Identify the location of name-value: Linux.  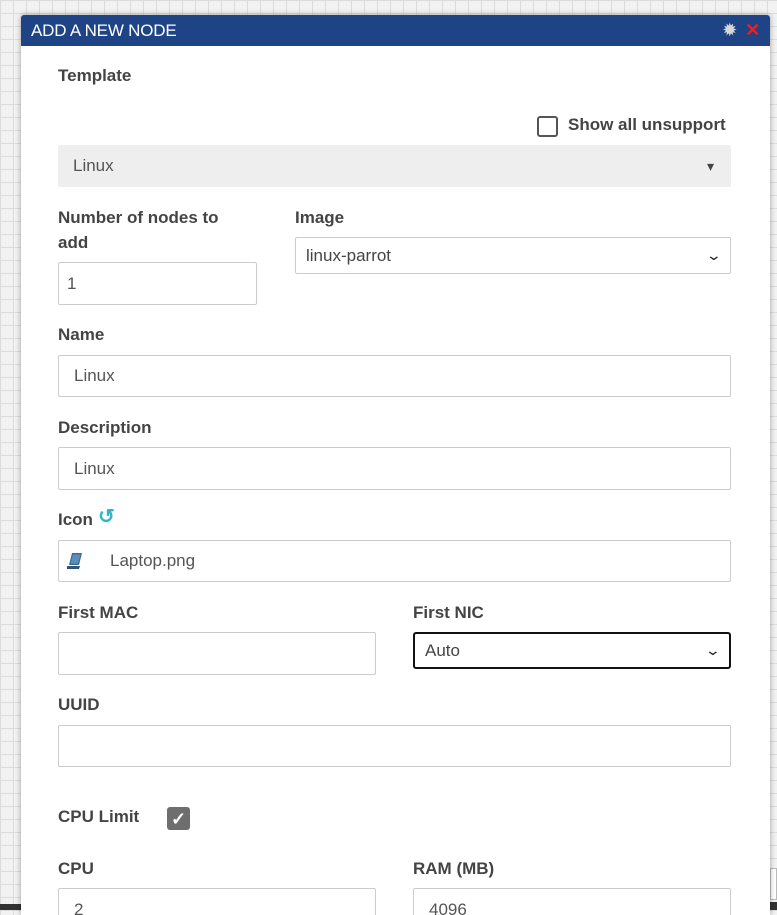
(94, 376).